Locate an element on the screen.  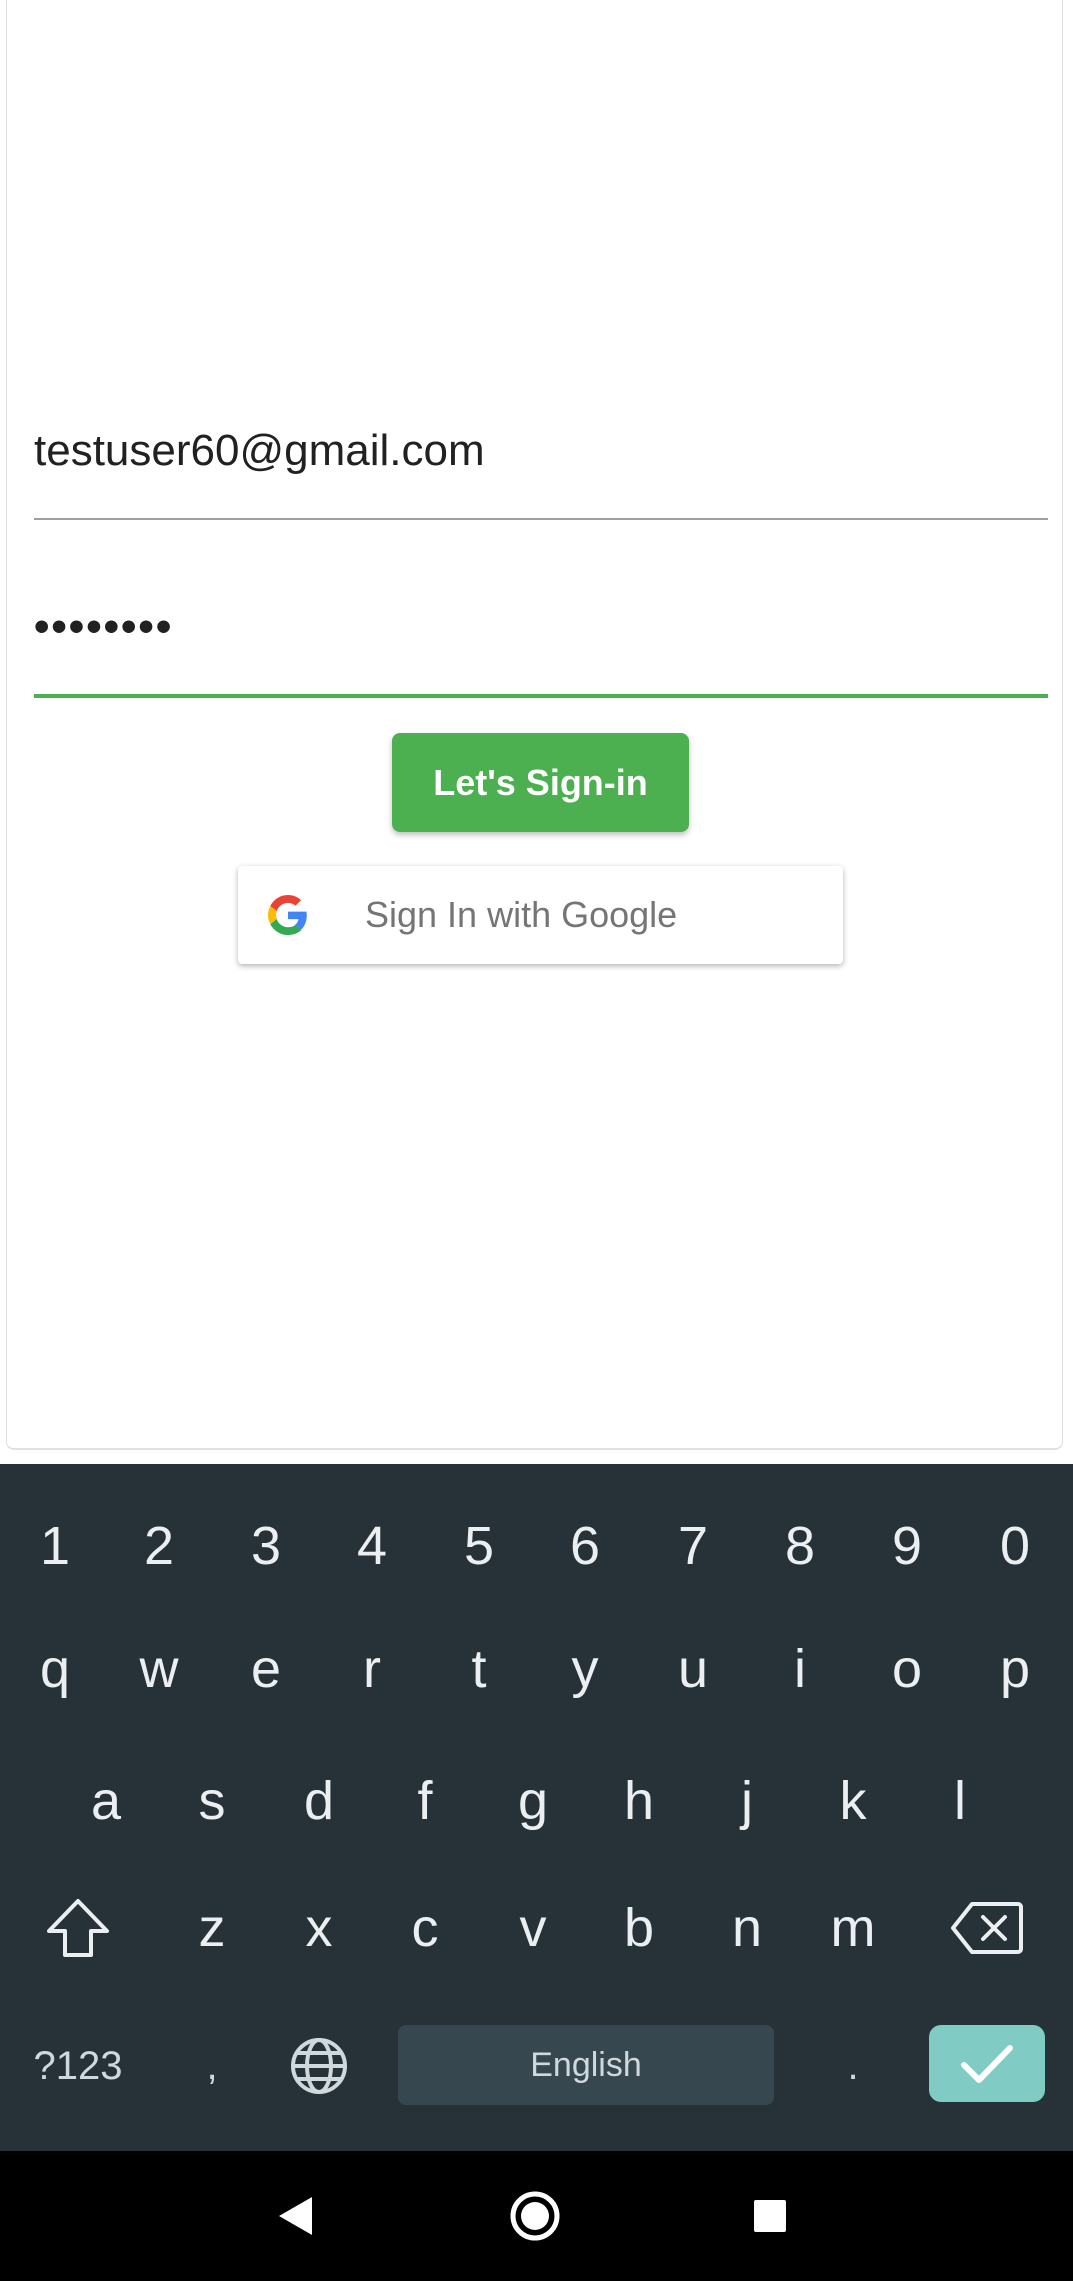
backspace-key is located at coordinates (987, 1928).